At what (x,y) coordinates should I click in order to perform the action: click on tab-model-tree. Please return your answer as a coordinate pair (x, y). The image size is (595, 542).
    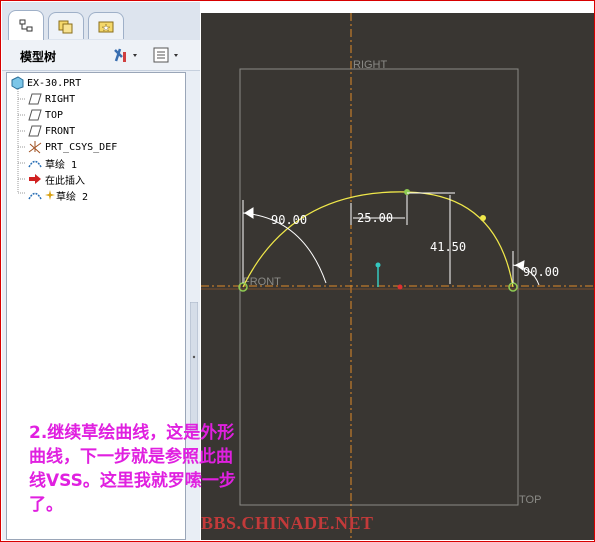
    Looking at the image, I should click on (26, 25).